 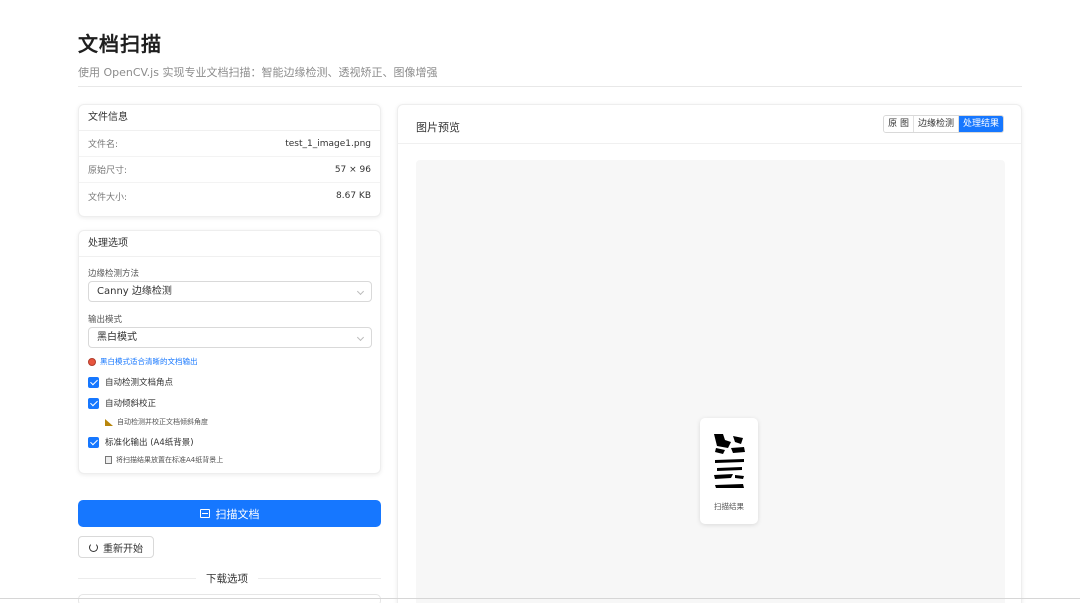 I want to click on preview-title: 图片预览, so click(x=438, y=127).